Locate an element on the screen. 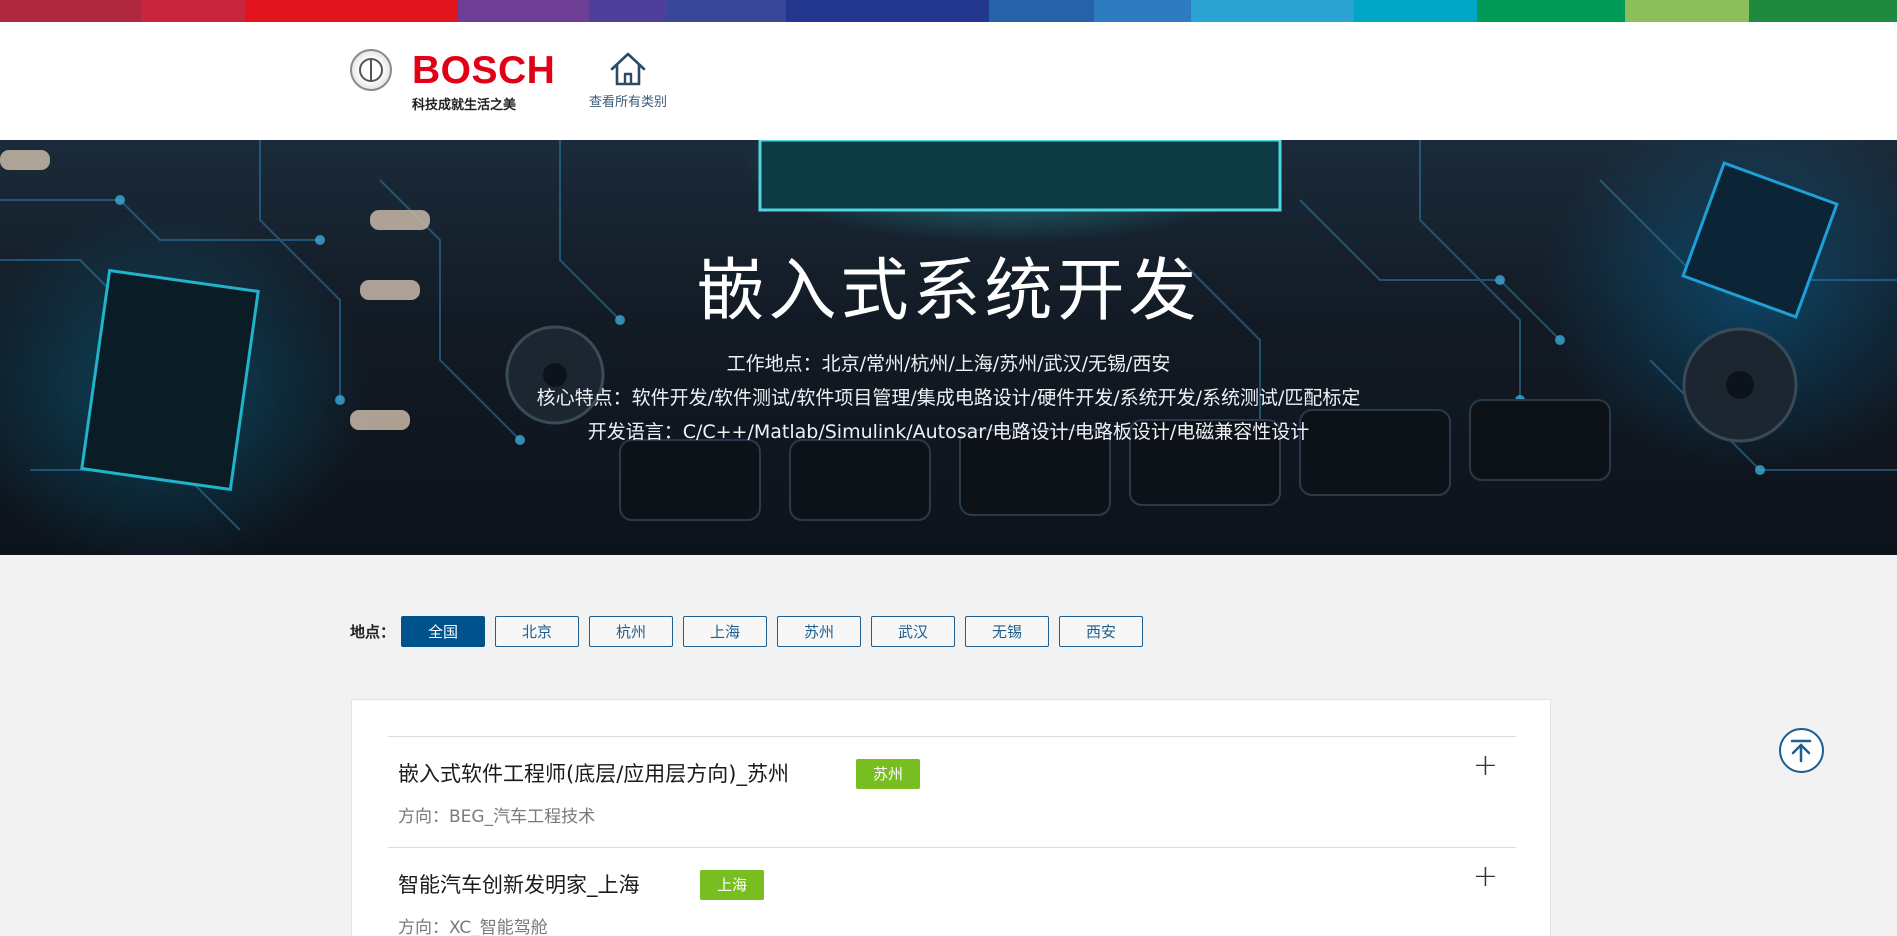 This screenshot has height=936, width=1897. job-title: 嵌入式软件工程师(底层/应用层方向)_苏州 is located at coordinates (593, 774).